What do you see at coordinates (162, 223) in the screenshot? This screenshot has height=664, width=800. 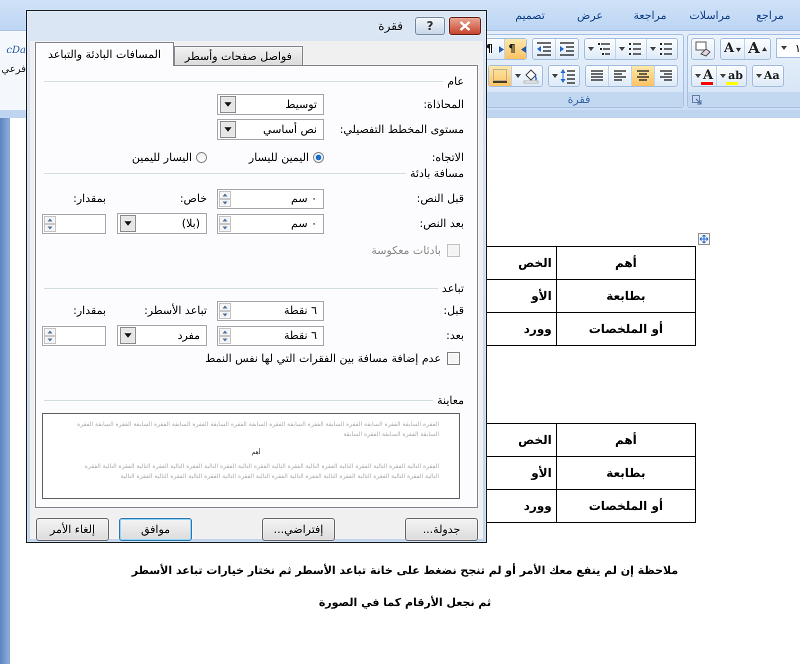 I see `dropdown-field: (بلا)` at bounding box center [162, 223].